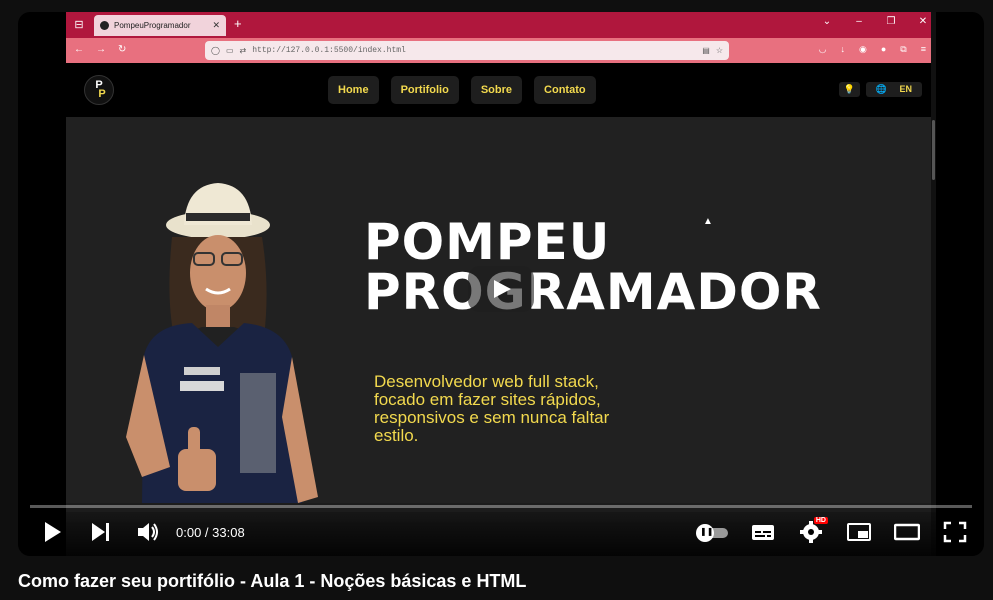  What do you see at coordinates (99, 90) in the screenshot?
I see `site-logo: P P` at bounding box center [99, 90].